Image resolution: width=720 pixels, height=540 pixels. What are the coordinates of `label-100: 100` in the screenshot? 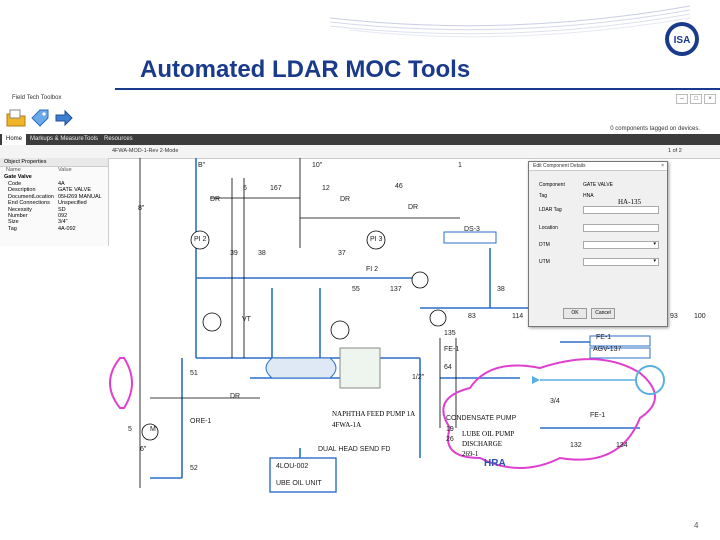 It's located at (700, 316).